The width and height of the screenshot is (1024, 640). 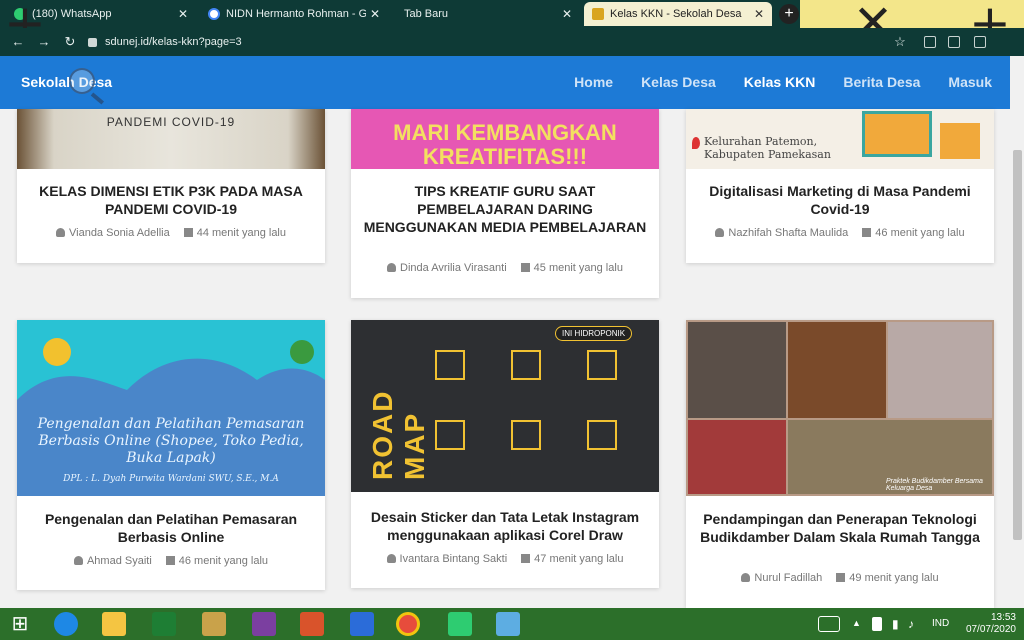 I want to click on tab-label: (180) WhatsApp, so click(x=72, y=14).